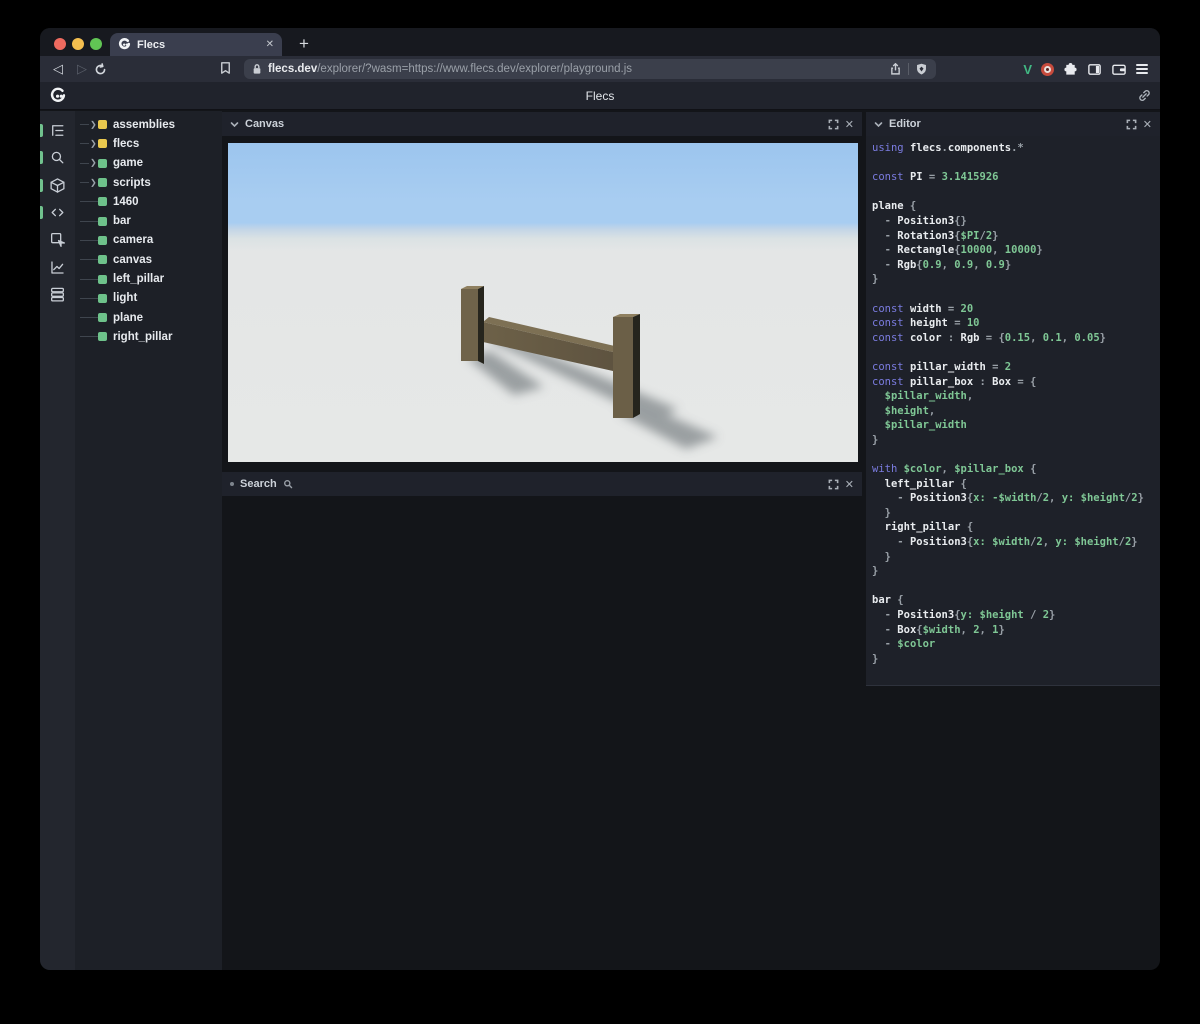  I want to click on new-tab-button: +, so click(304, 44).